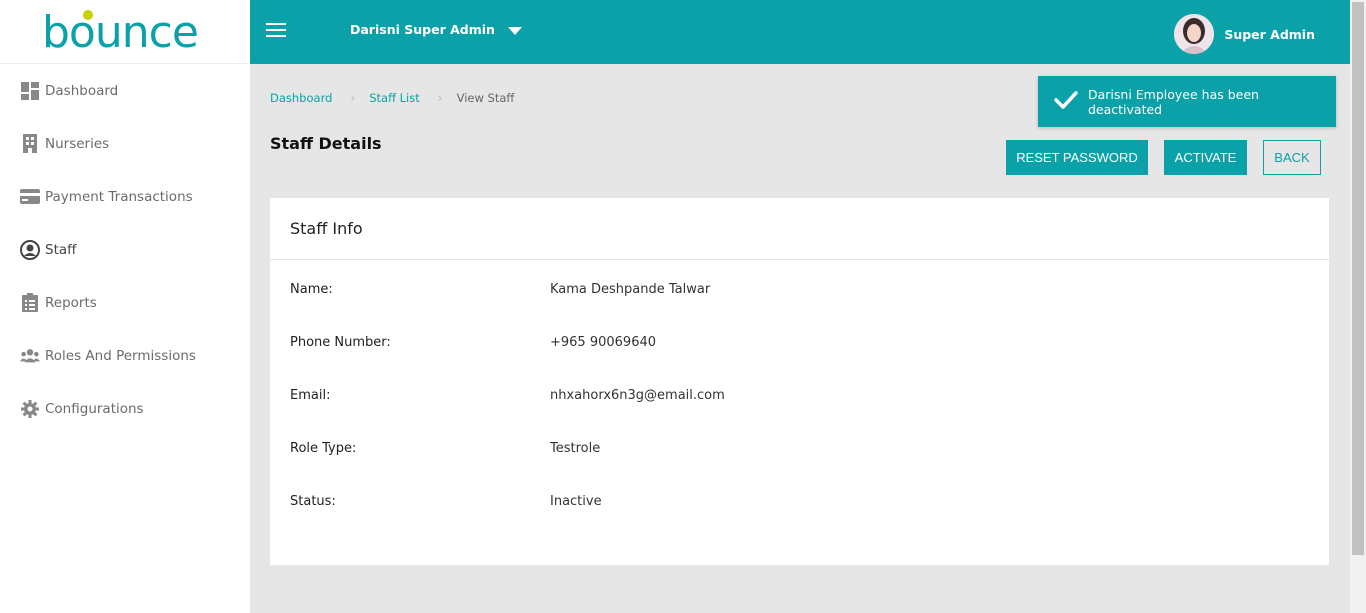 The height and width of the screenshot is (613, 1366). Describe the element at coordinates (446, 501) in the screenshot. I see `field-row-status: Status: Inactive` at that location.